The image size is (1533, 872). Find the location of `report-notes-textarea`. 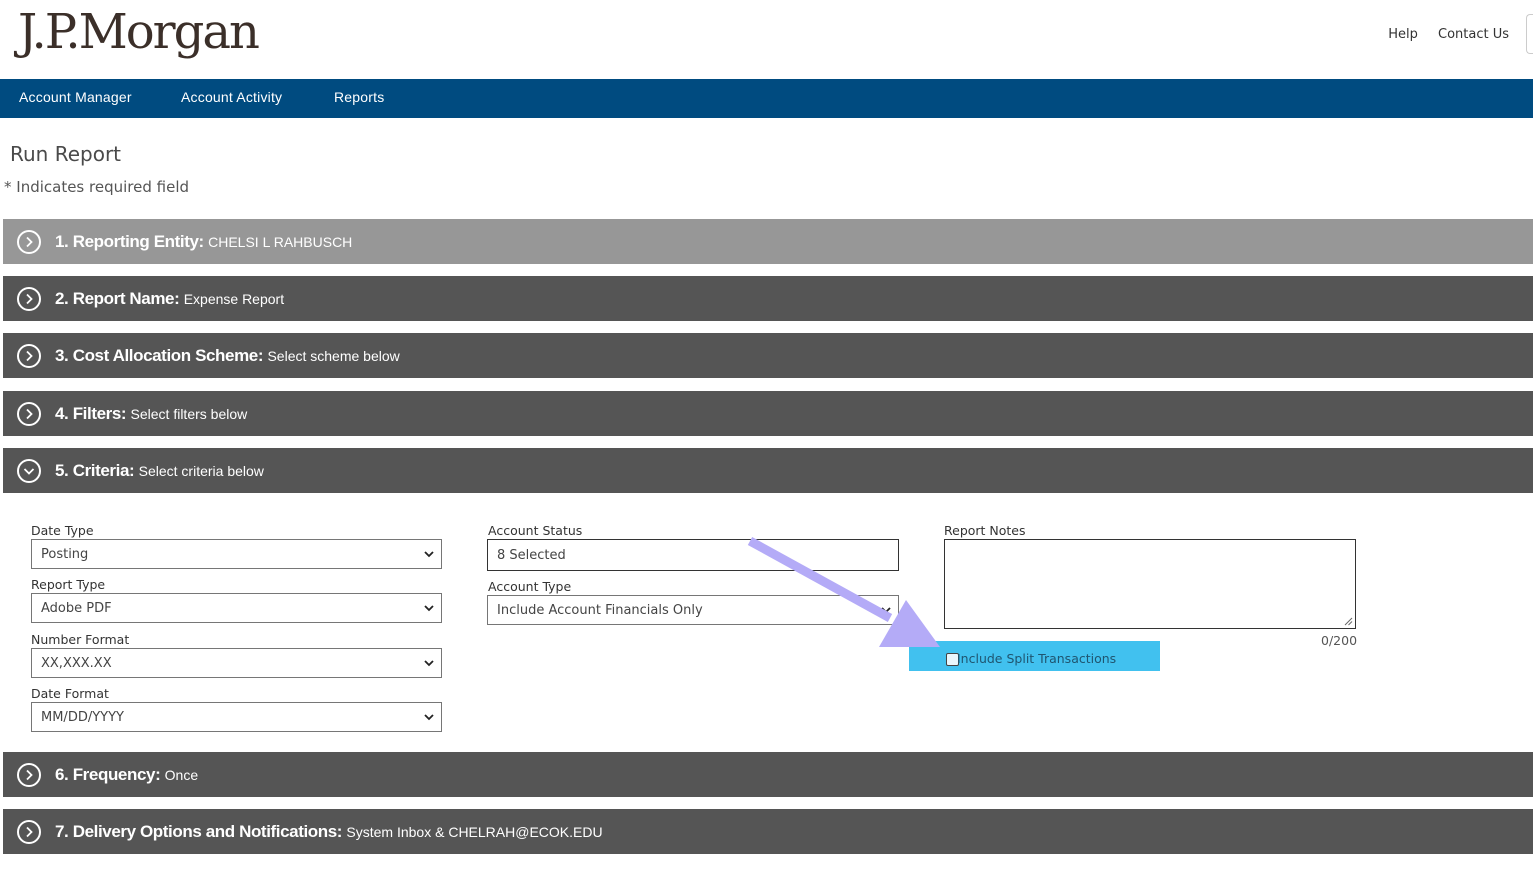

report-notes-textarea is located at coordinates (1150, 584).